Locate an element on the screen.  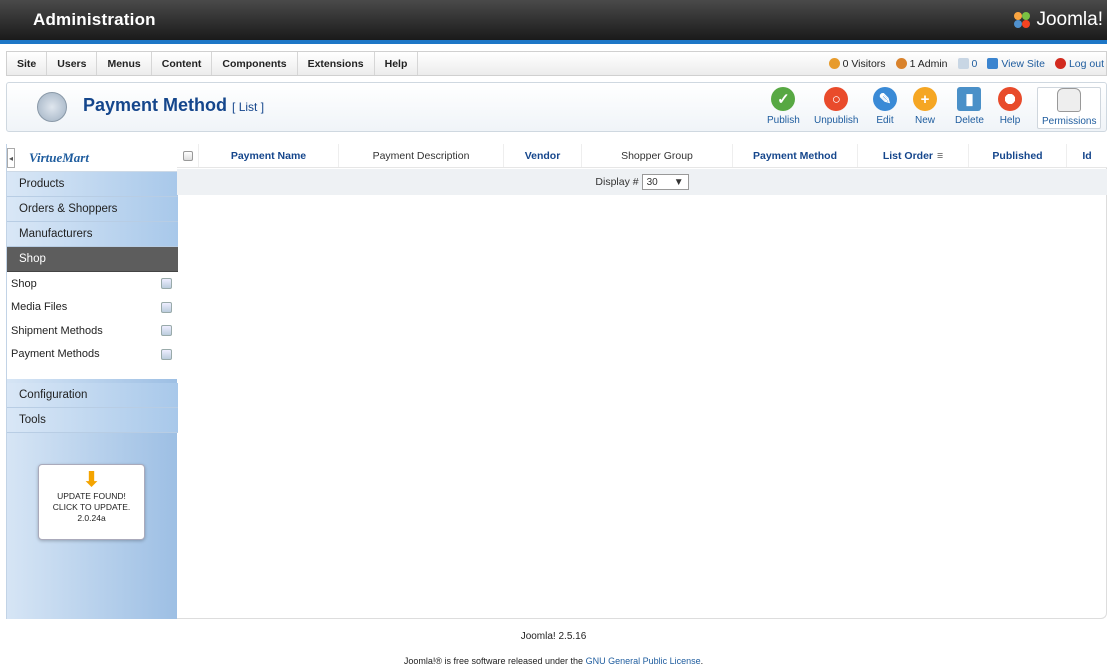
unpublish-button: ○ Unpublish is located at coordinates (836, 108).